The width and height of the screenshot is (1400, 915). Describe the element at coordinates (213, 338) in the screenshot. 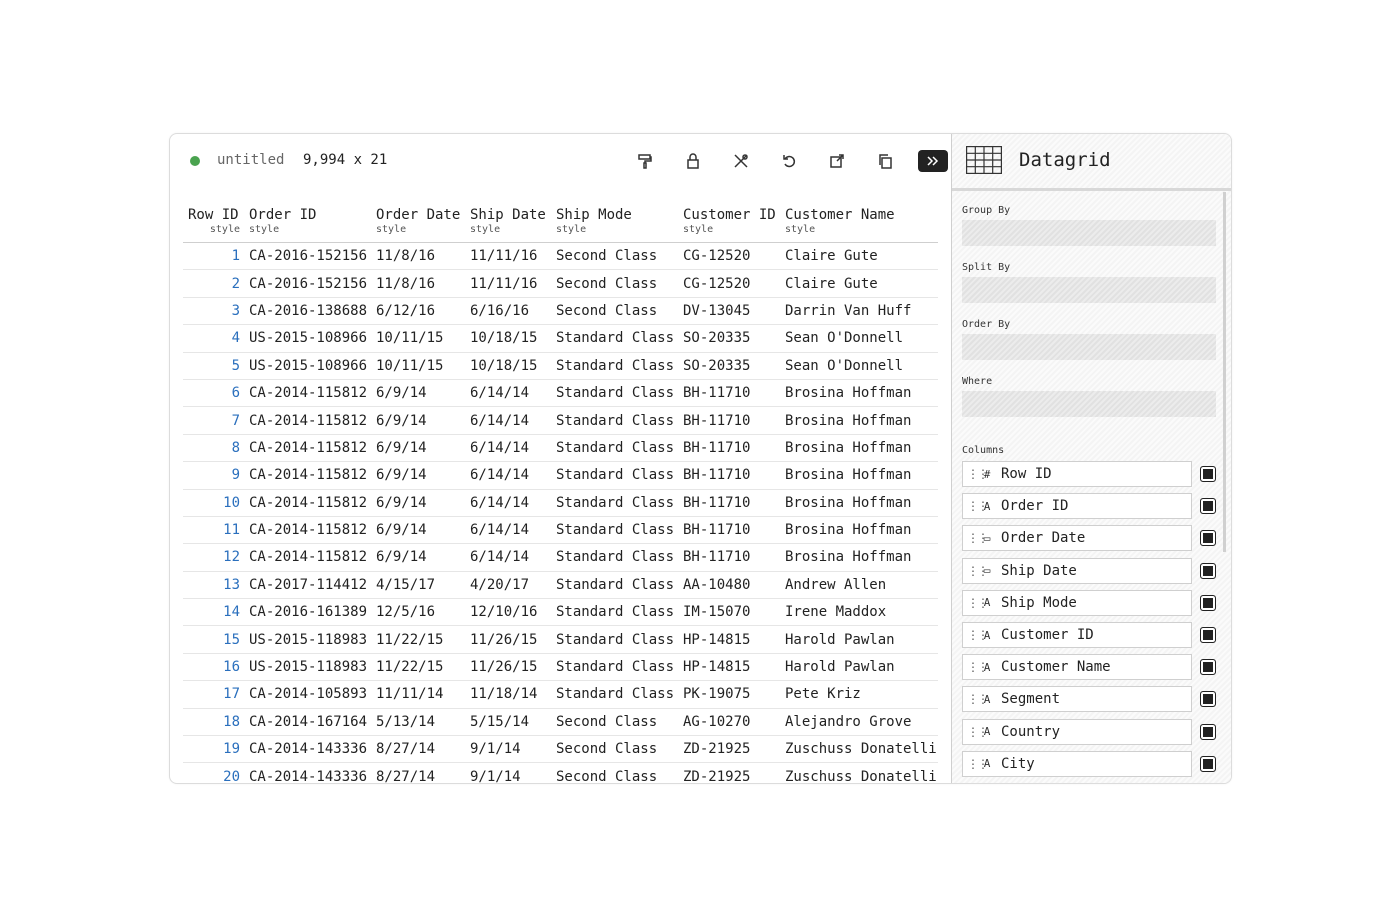

I see `table-cell: 4` at that location.